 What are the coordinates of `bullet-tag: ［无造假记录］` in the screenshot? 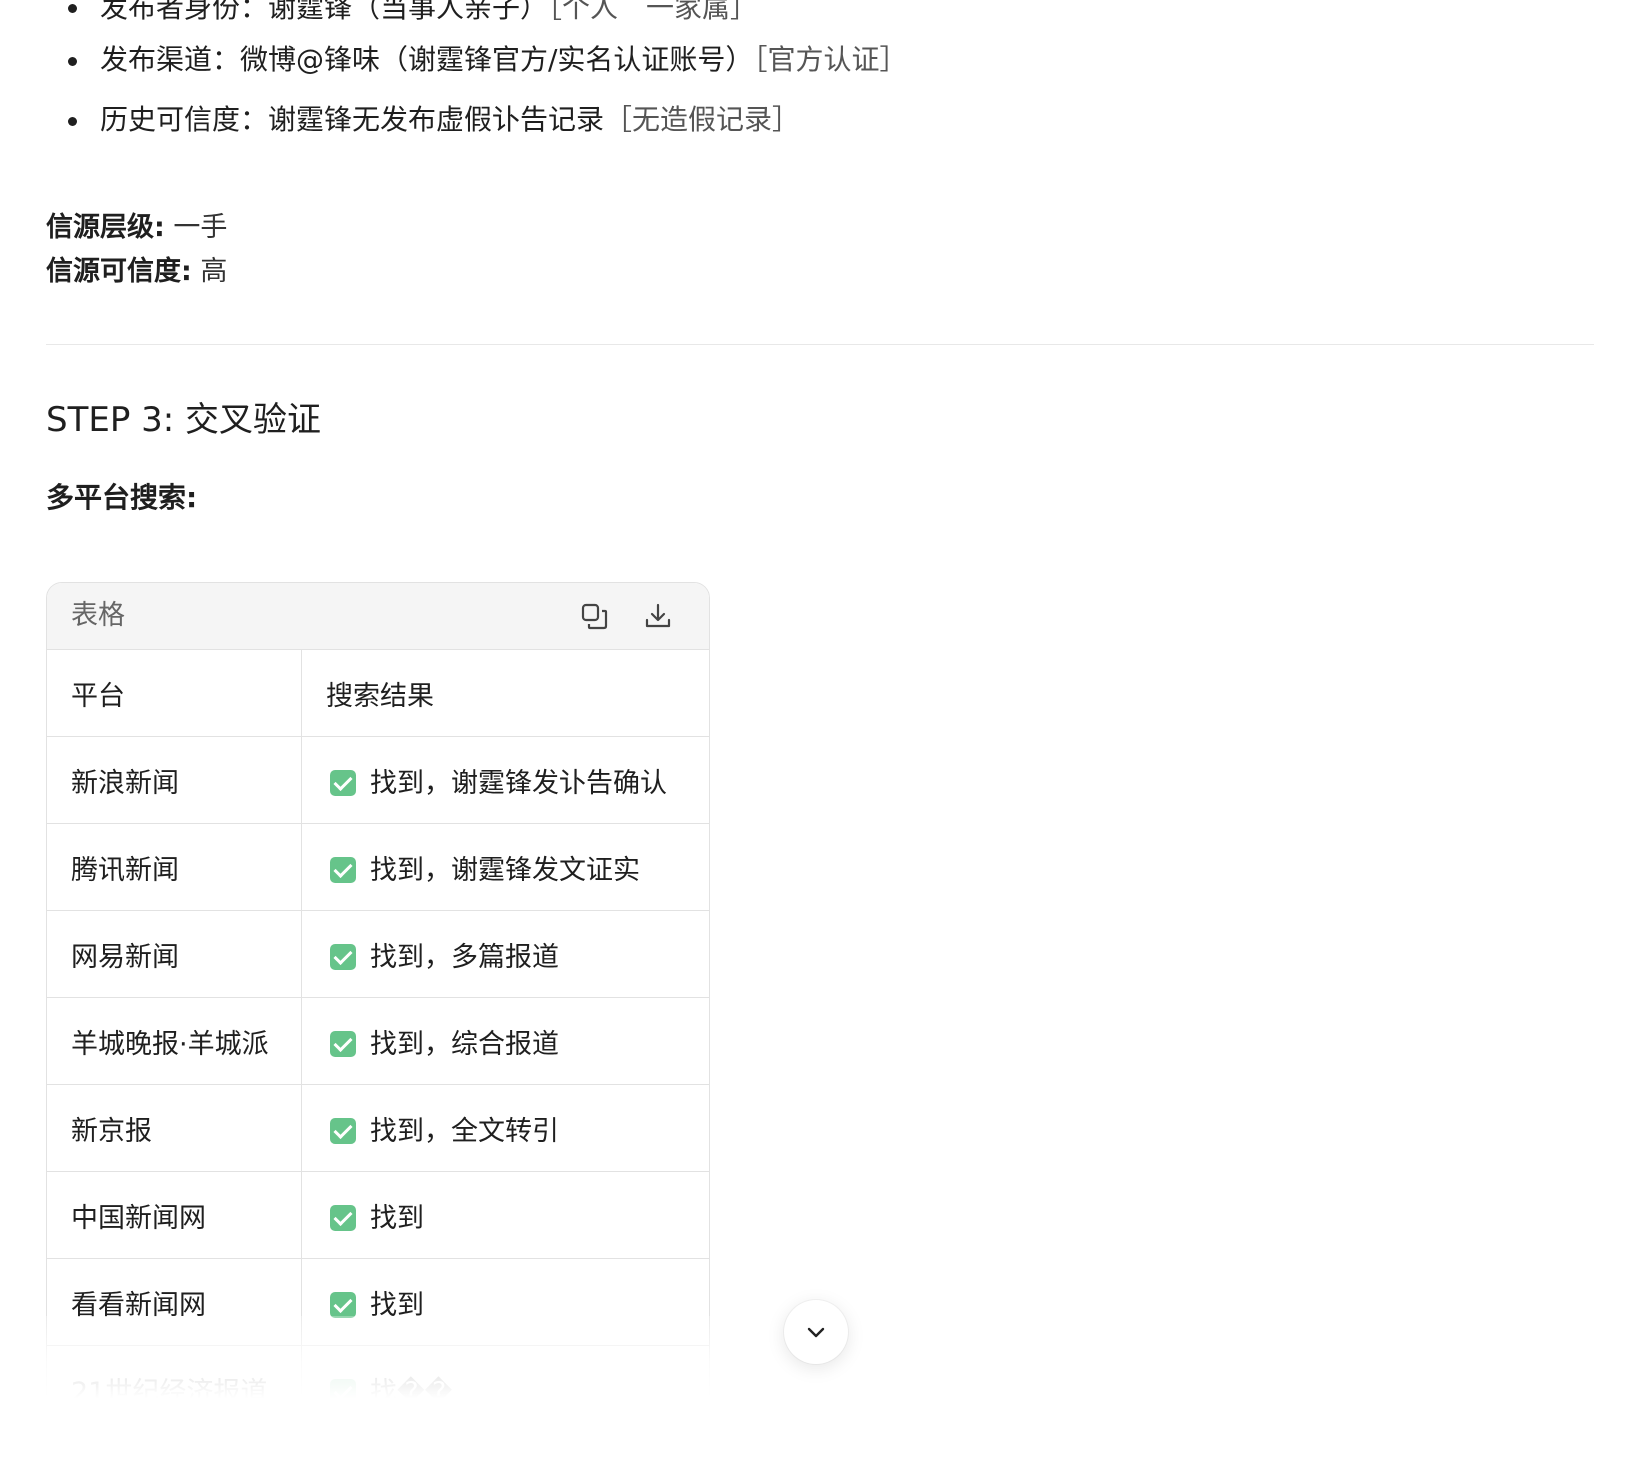 It's located at (702, 119).